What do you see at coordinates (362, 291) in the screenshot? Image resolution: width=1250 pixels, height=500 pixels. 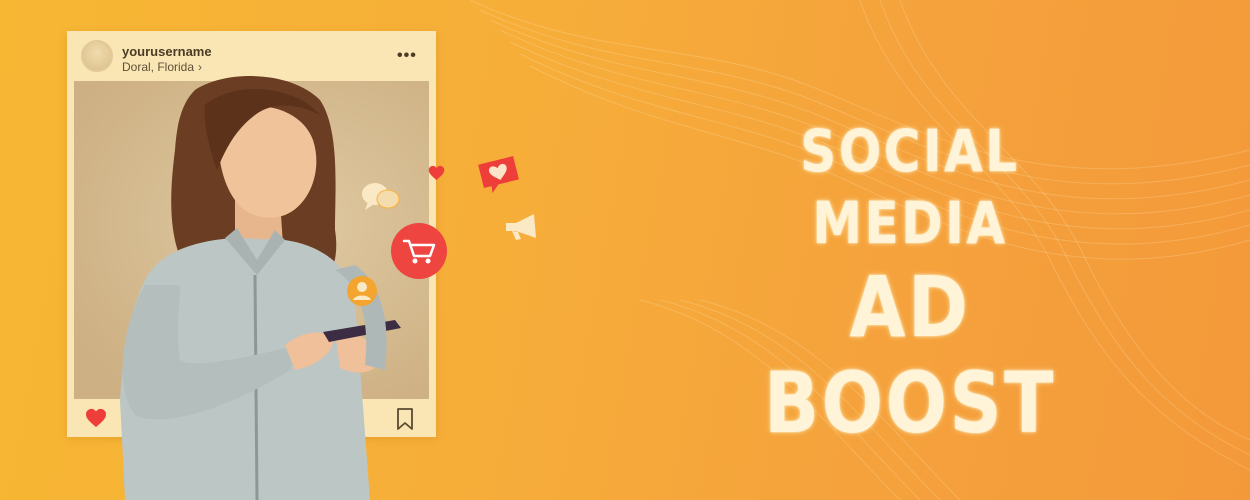 I see `user-icon` at bounding box center [362, 291].